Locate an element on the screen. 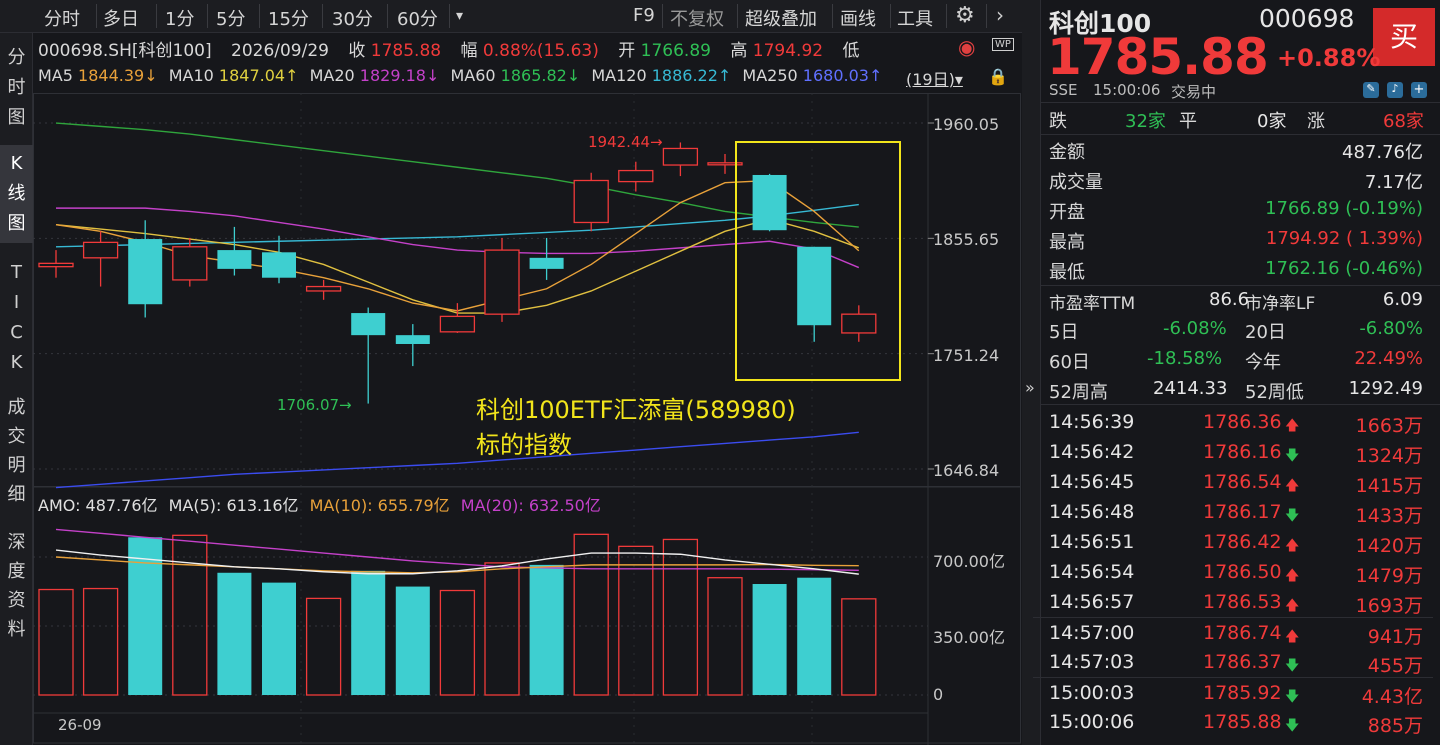  tick-time: 14:56:45 is located at coordinates (1092, 482).